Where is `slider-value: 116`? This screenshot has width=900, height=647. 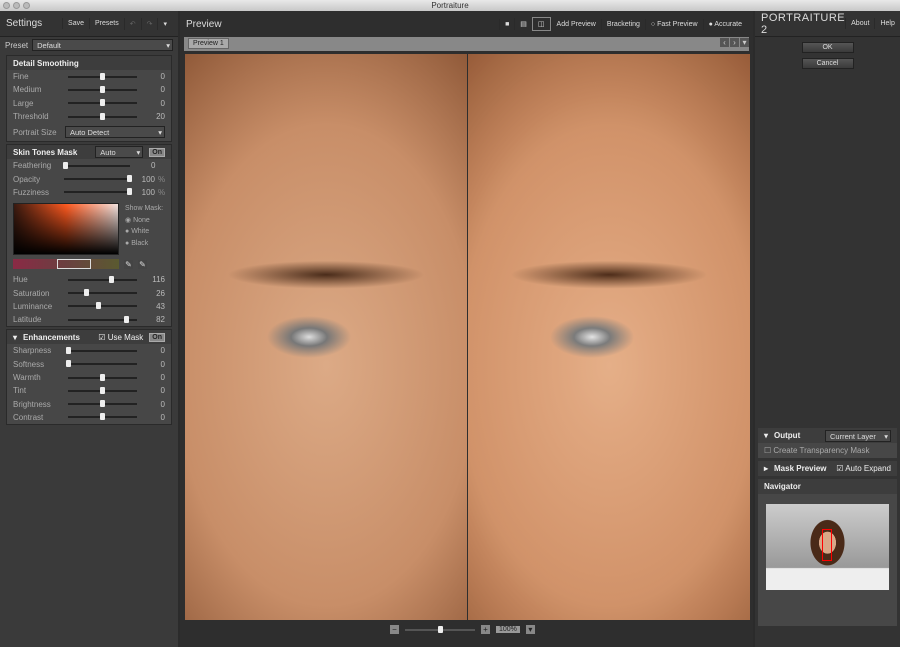
slider-value: 116 is located at coordinates (151, 279).